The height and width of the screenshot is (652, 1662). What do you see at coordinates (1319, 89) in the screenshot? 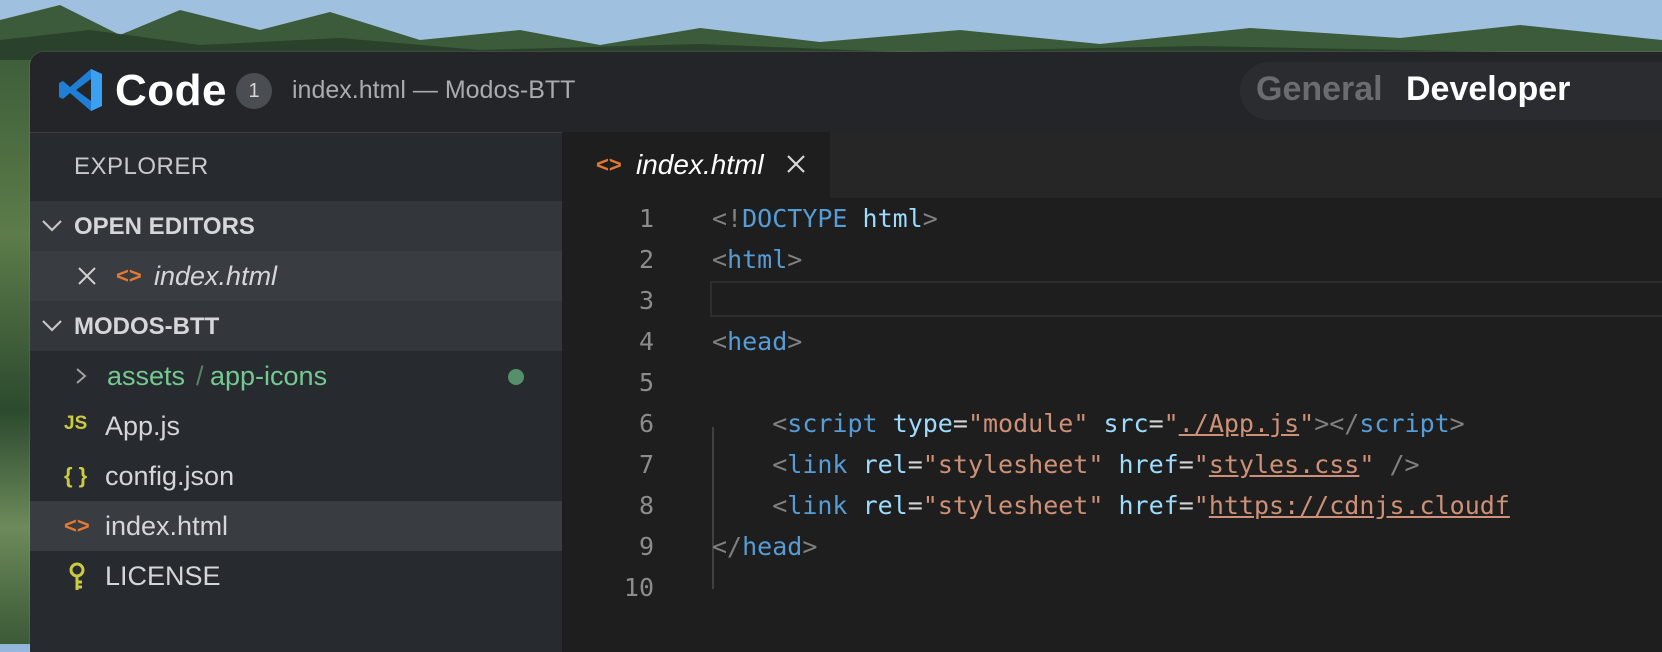
I see `segment-general: General` at bounding box center [1319, 89].